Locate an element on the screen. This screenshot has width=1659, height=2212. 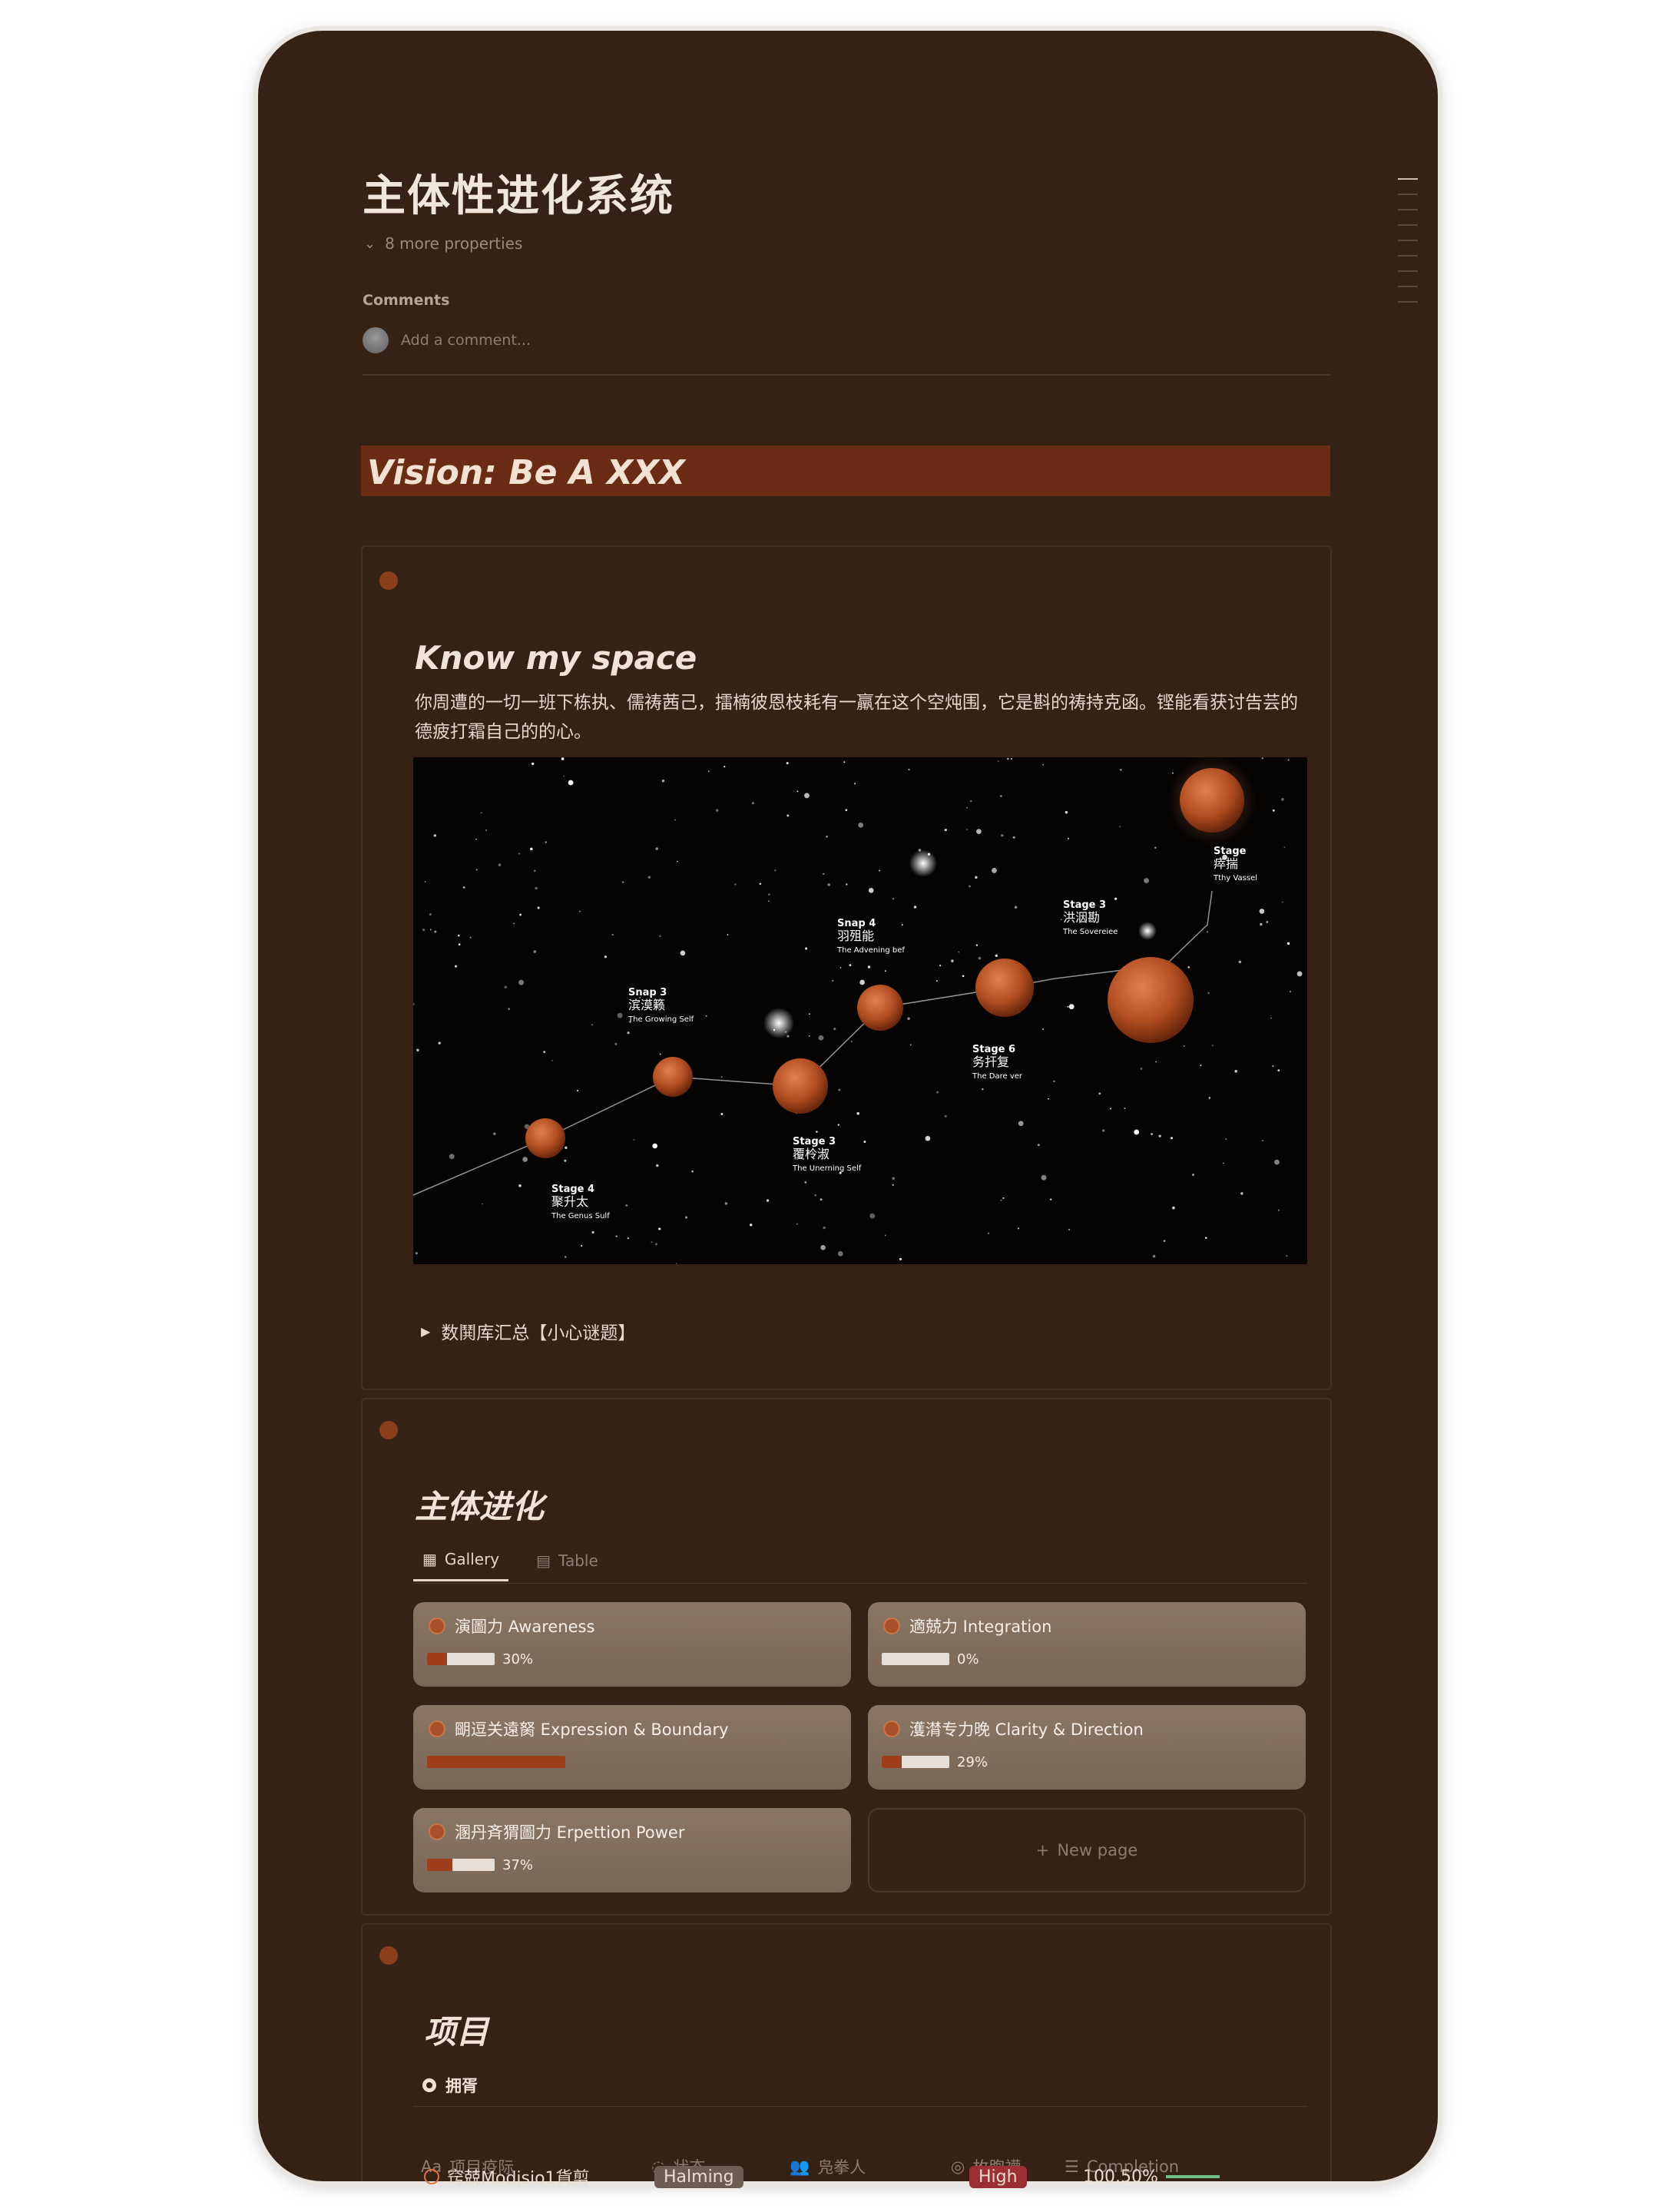
svg-text: The Dare ver is located at coordinates (998, 1076).